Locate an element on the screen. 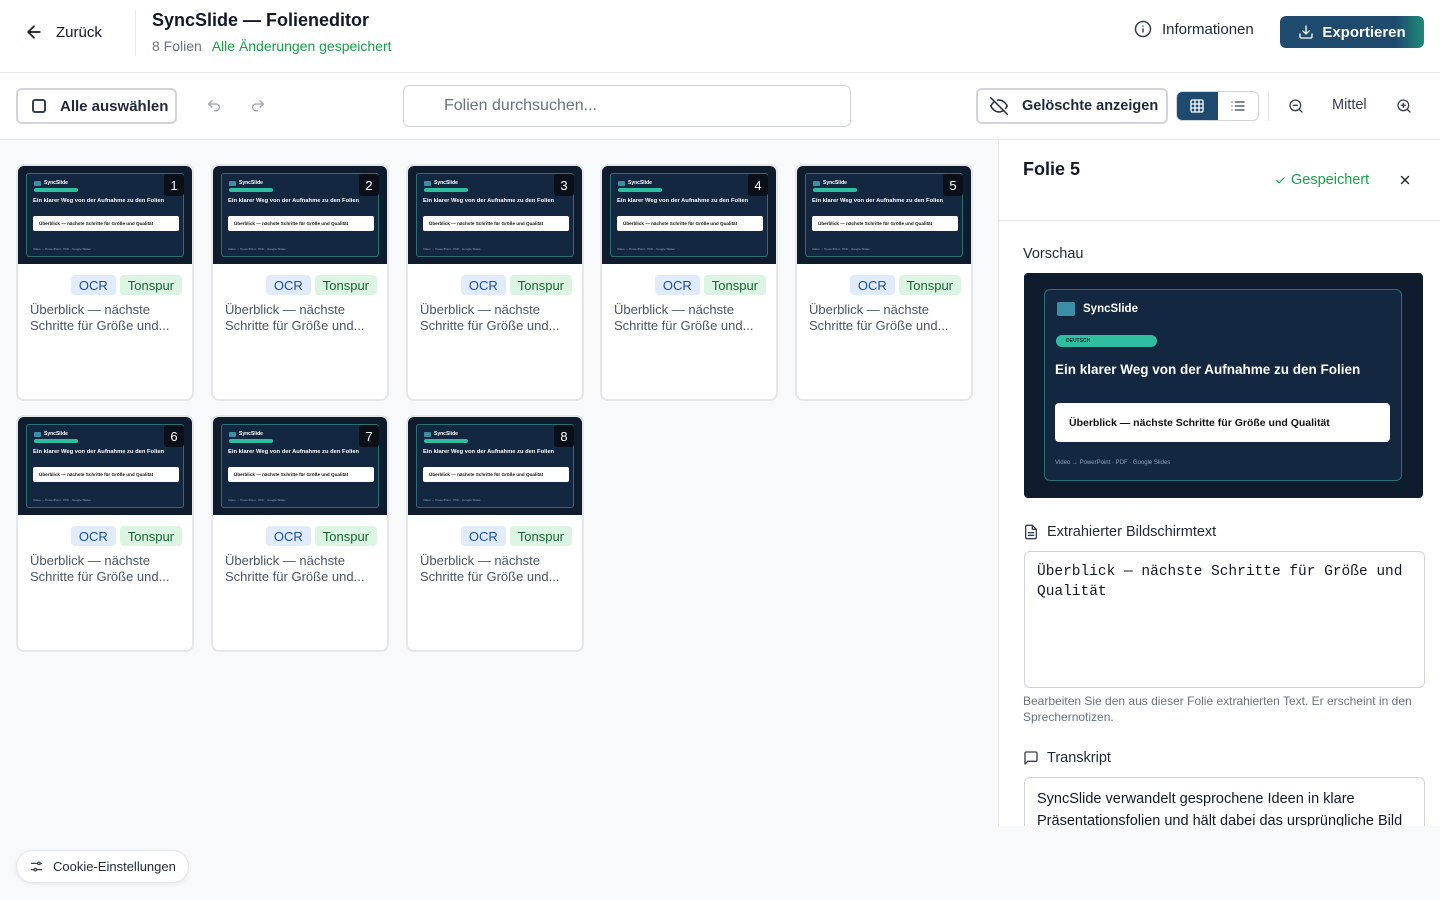 This screenshot has width=1440, height=900. list-view-button is located at coordinates (1238, 106).